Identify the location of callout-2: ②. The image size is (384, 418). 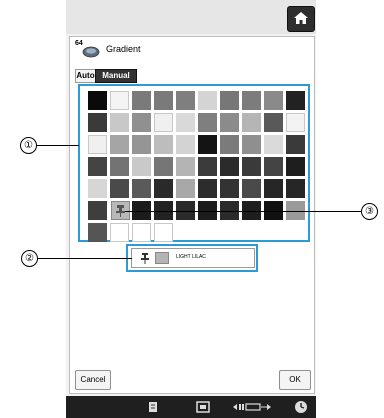
(29, 258).